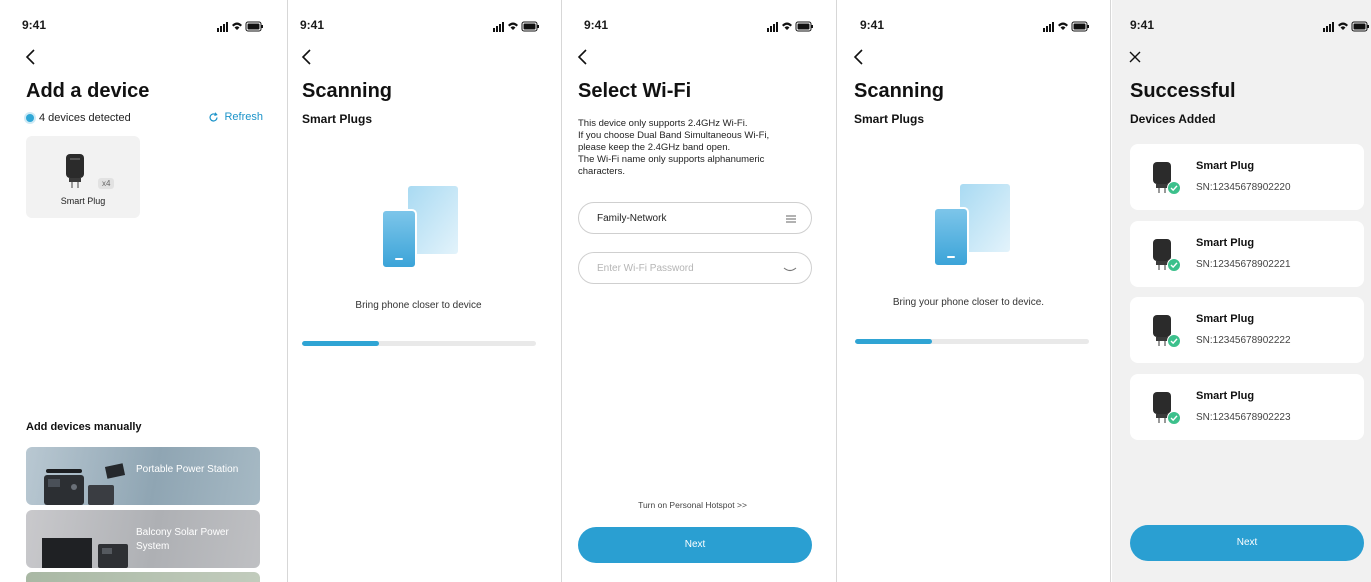 The height and width of the screenshot is (582, 1371). I want to click on detected-device-card: x4 Smart Plug, so click(83, 177).